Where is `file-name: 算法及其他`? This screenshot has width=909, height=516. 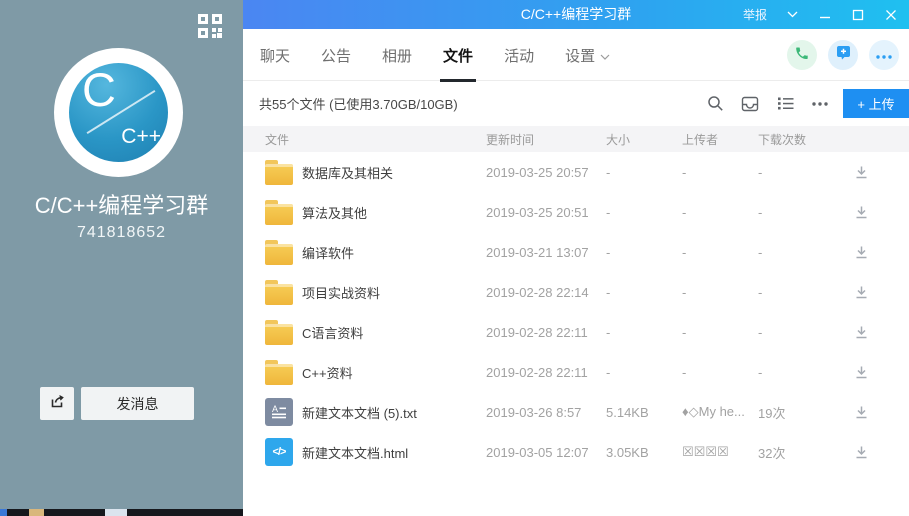
file-name: 算法及其他 is located at coordinates (334, 212).